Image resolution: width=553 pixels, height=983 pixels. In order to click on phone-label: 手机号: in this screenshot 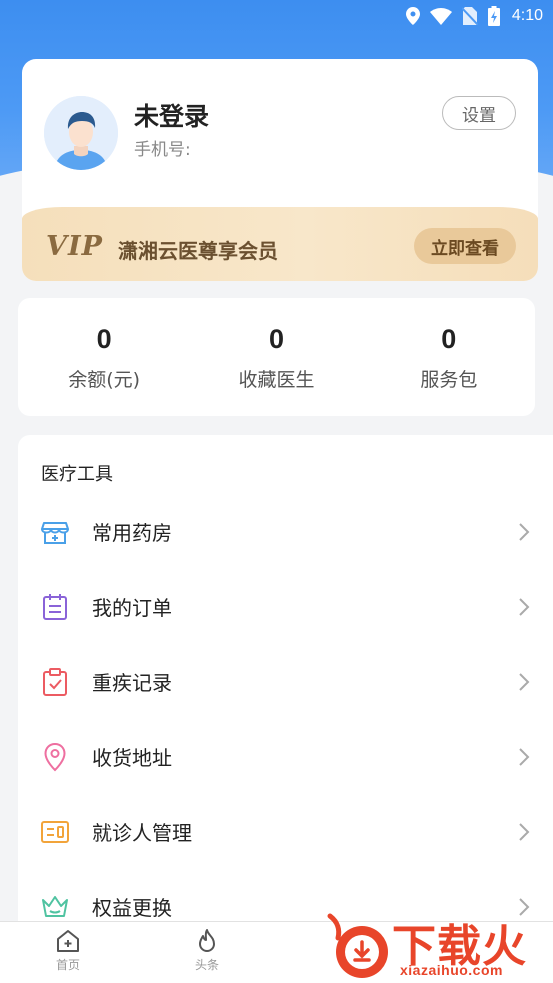, I will do `click(162, 150)`.